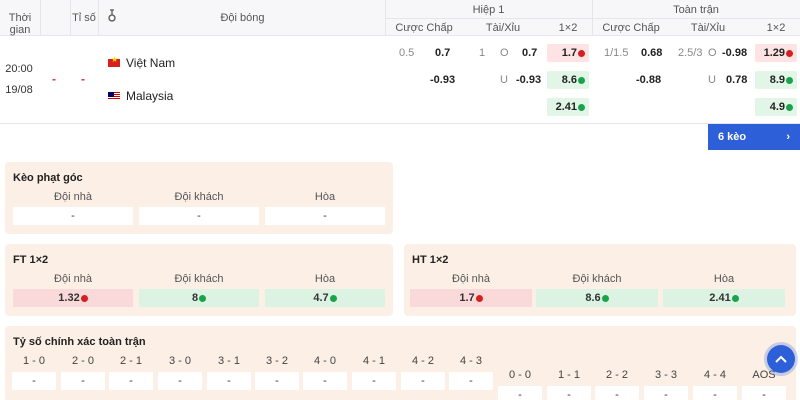 The height and width of the screenshot is (400, 800). I want to click on corner-away-odd: -, so click(199, 216).